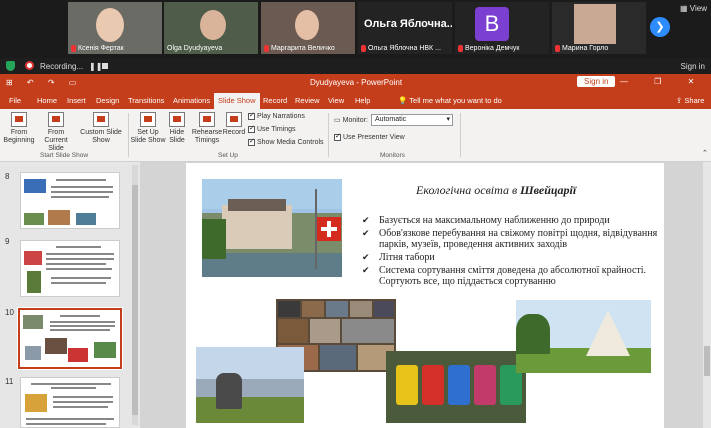  Describe the element at coordinates (690, 100) in the screenshot. I see `share-button: ⇪ Share` at that location.